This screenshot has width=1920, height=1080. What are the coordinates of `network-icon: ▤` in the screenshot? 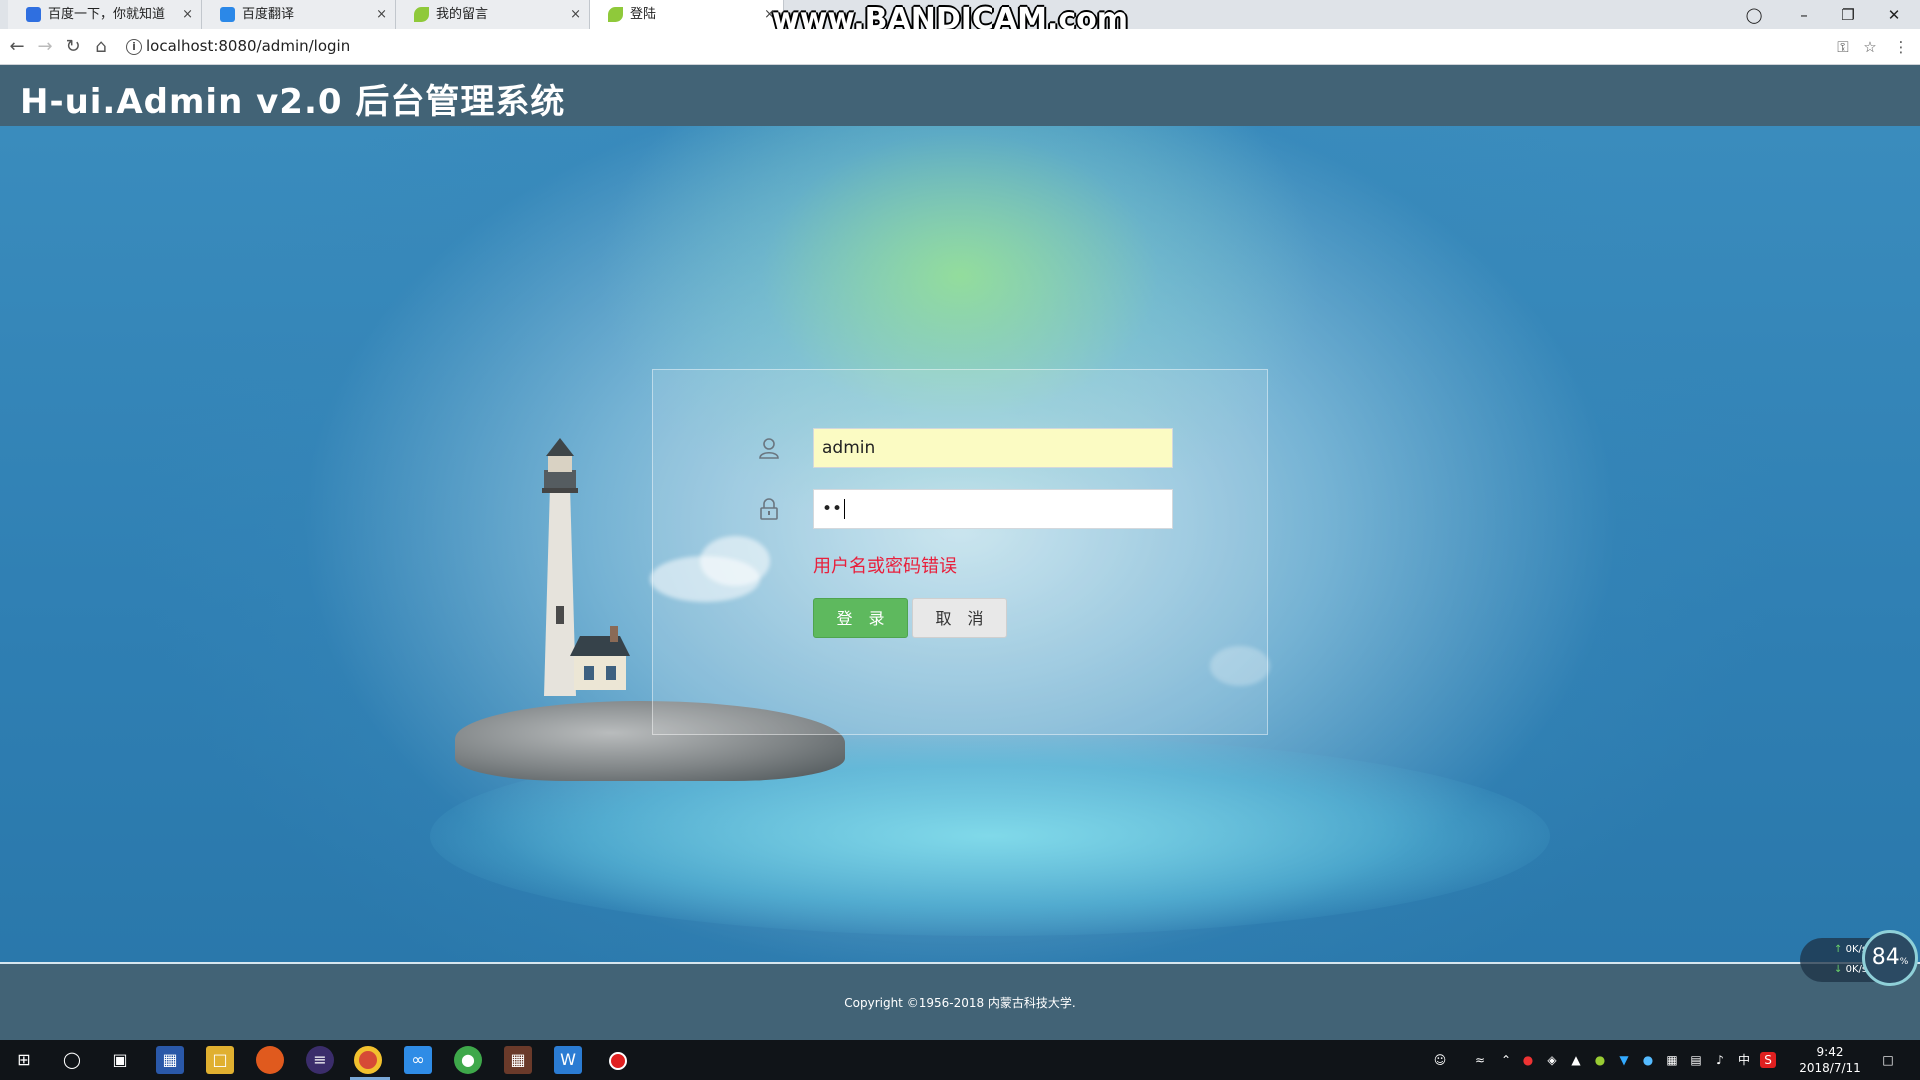 It's located at (1696, 1060).